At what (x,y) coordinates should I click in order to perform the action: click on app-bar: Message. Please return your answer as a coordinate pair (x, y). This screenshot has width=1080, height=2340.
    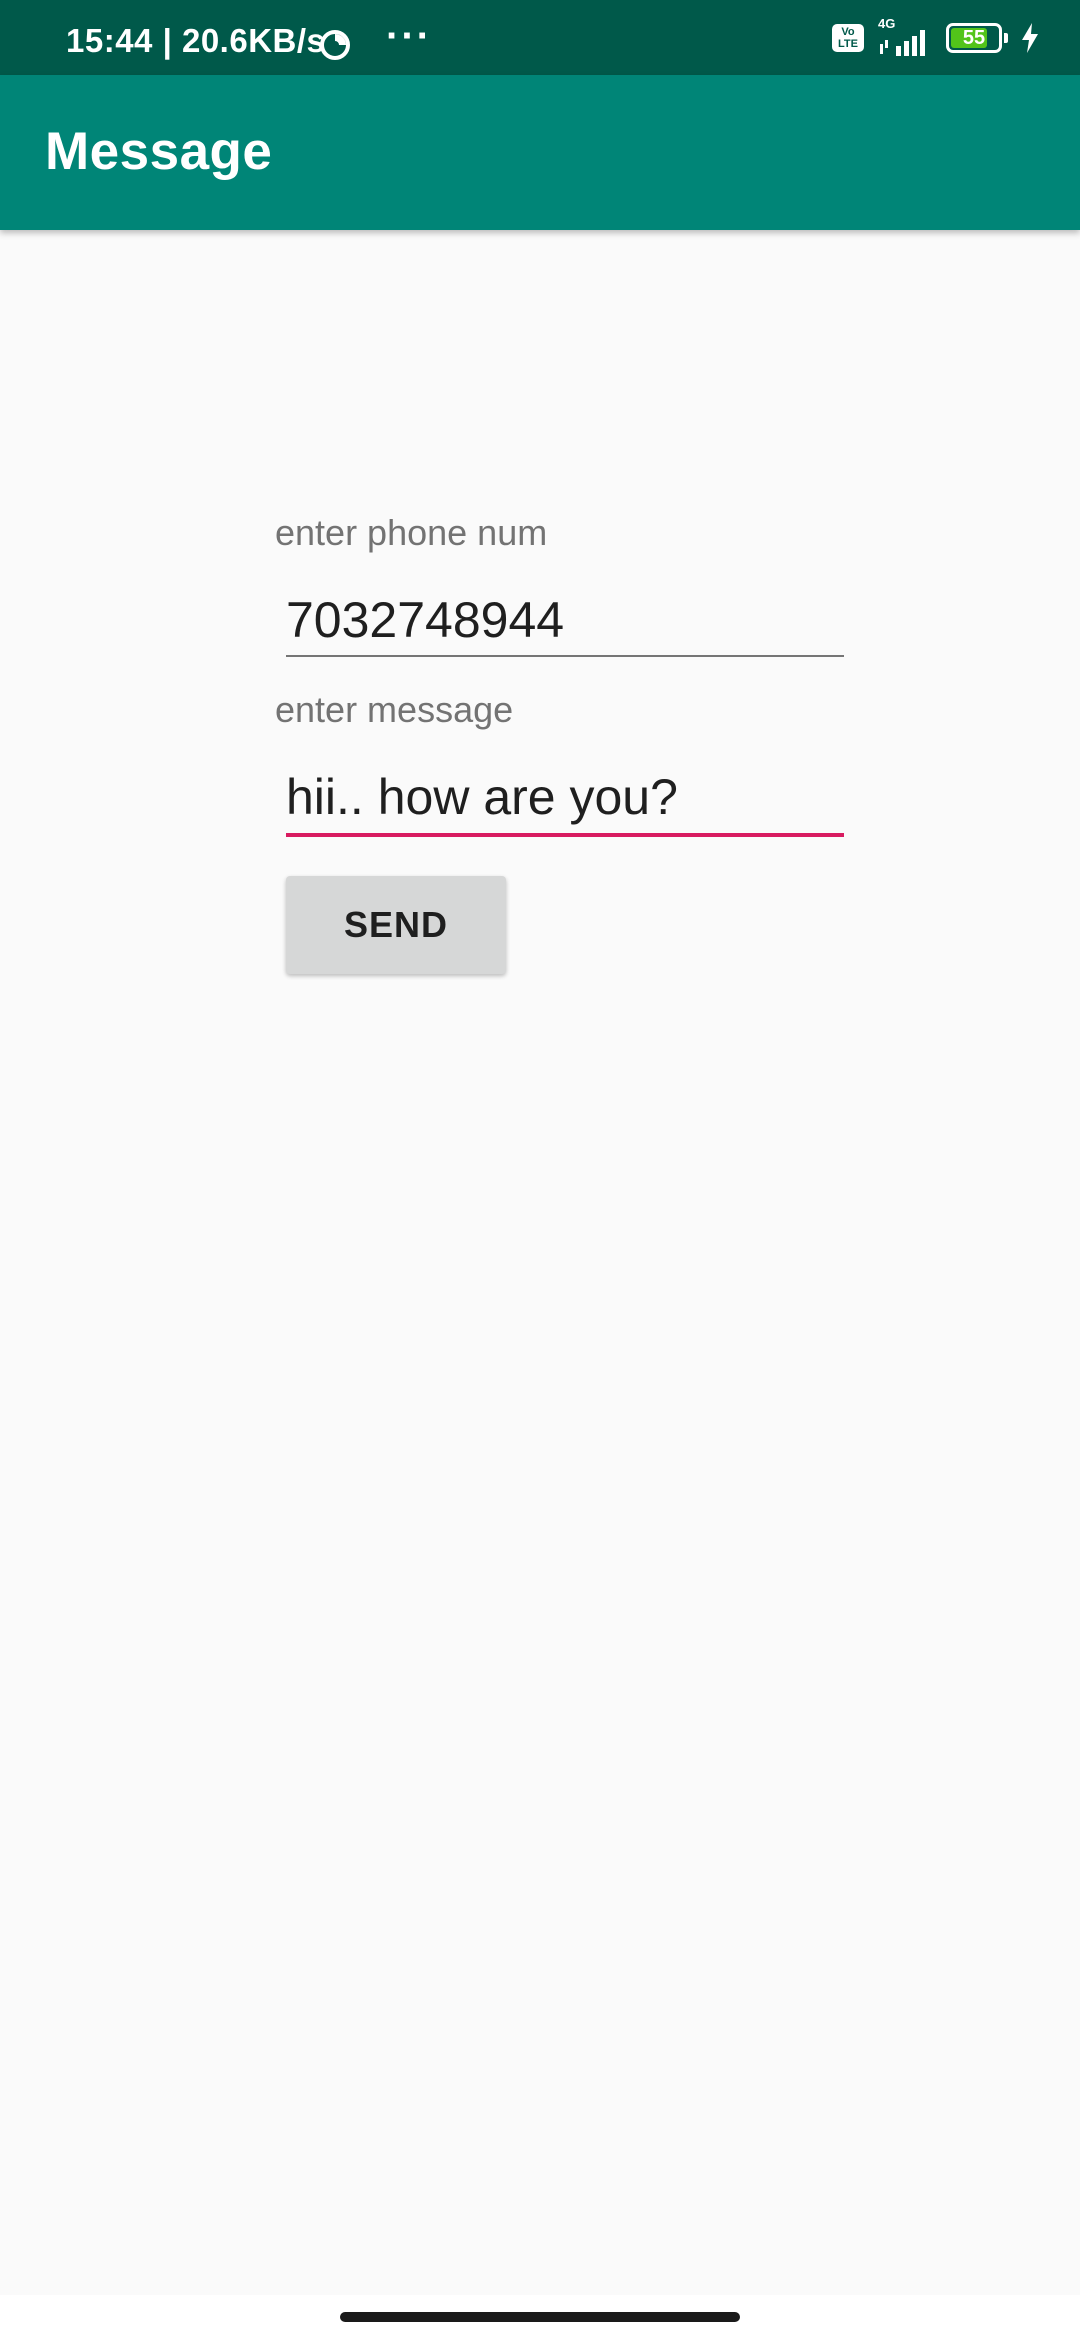
    Looking at the image, I should click on (540, 152).